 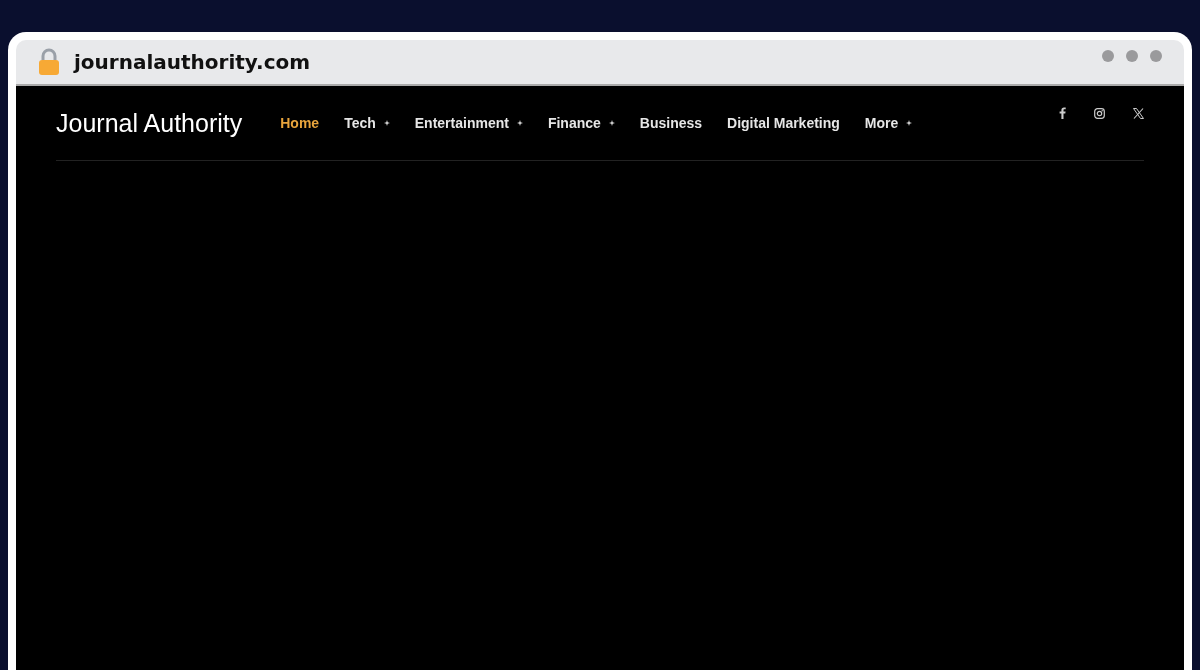 What do you see at coordinates (581, 123) in the screenshot?
I see `nav-link: Finance` at bounding box center [581, 123].